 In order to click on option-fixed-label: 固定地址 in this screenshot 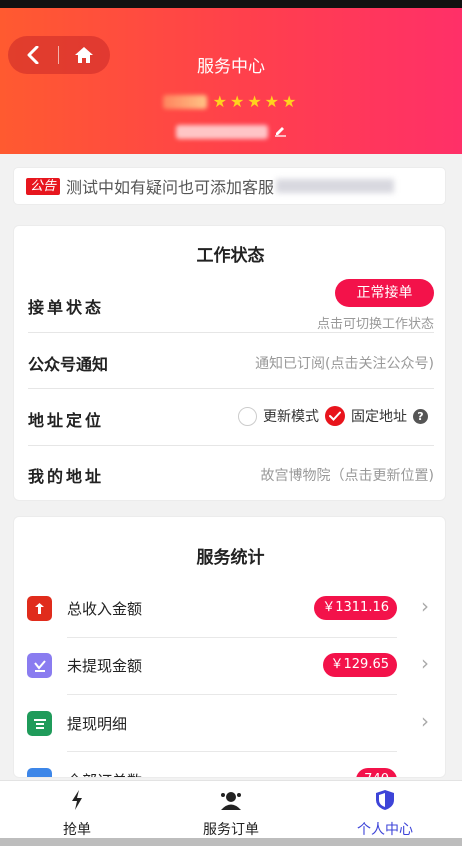, I will do `click(379, 416)`.